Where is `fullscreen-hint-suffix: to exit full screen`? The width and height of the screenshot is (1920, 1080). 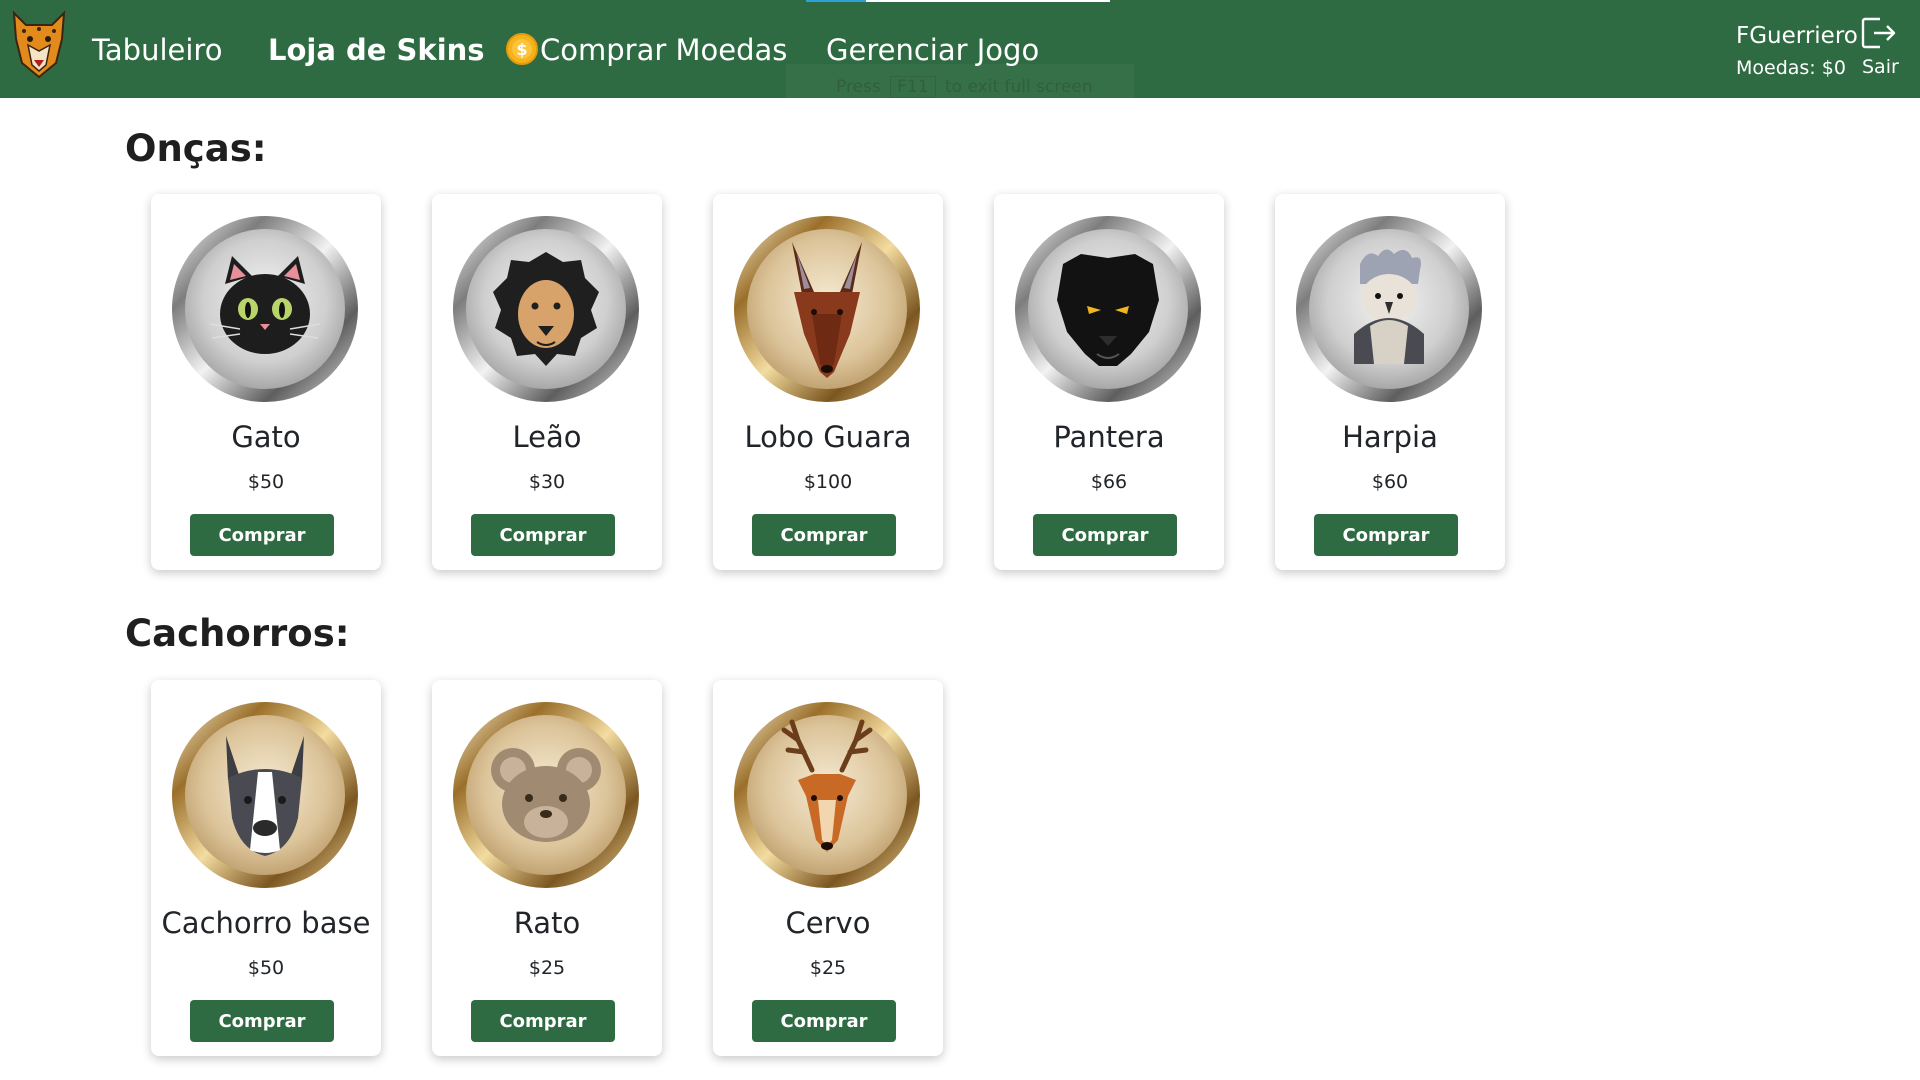 fullscreen-hint-suffix: to exit full screen is located at coordinates (1018, 87).